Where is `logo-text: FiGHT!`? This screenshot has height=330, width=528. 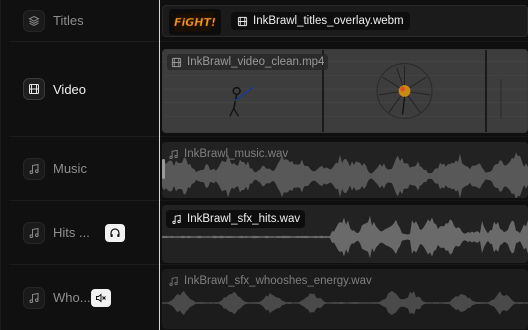 logo-text: FiGHT! is located at coordinates (195, 22).